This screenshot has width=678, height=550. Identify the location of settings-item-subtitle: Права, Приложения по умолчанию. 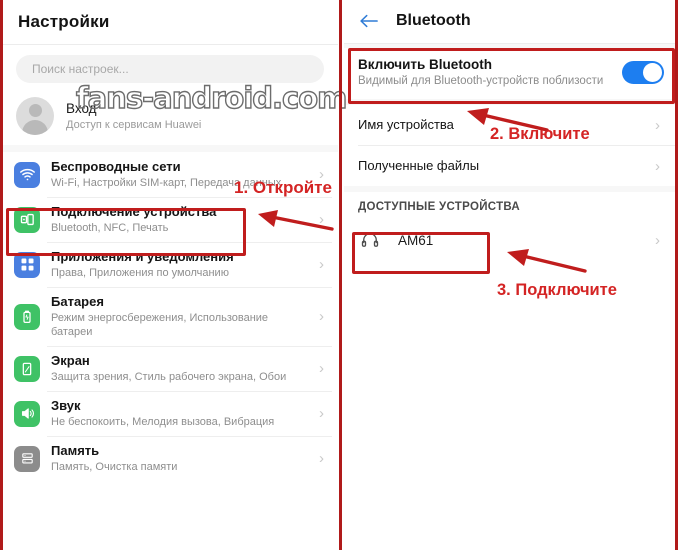
(140, 273).